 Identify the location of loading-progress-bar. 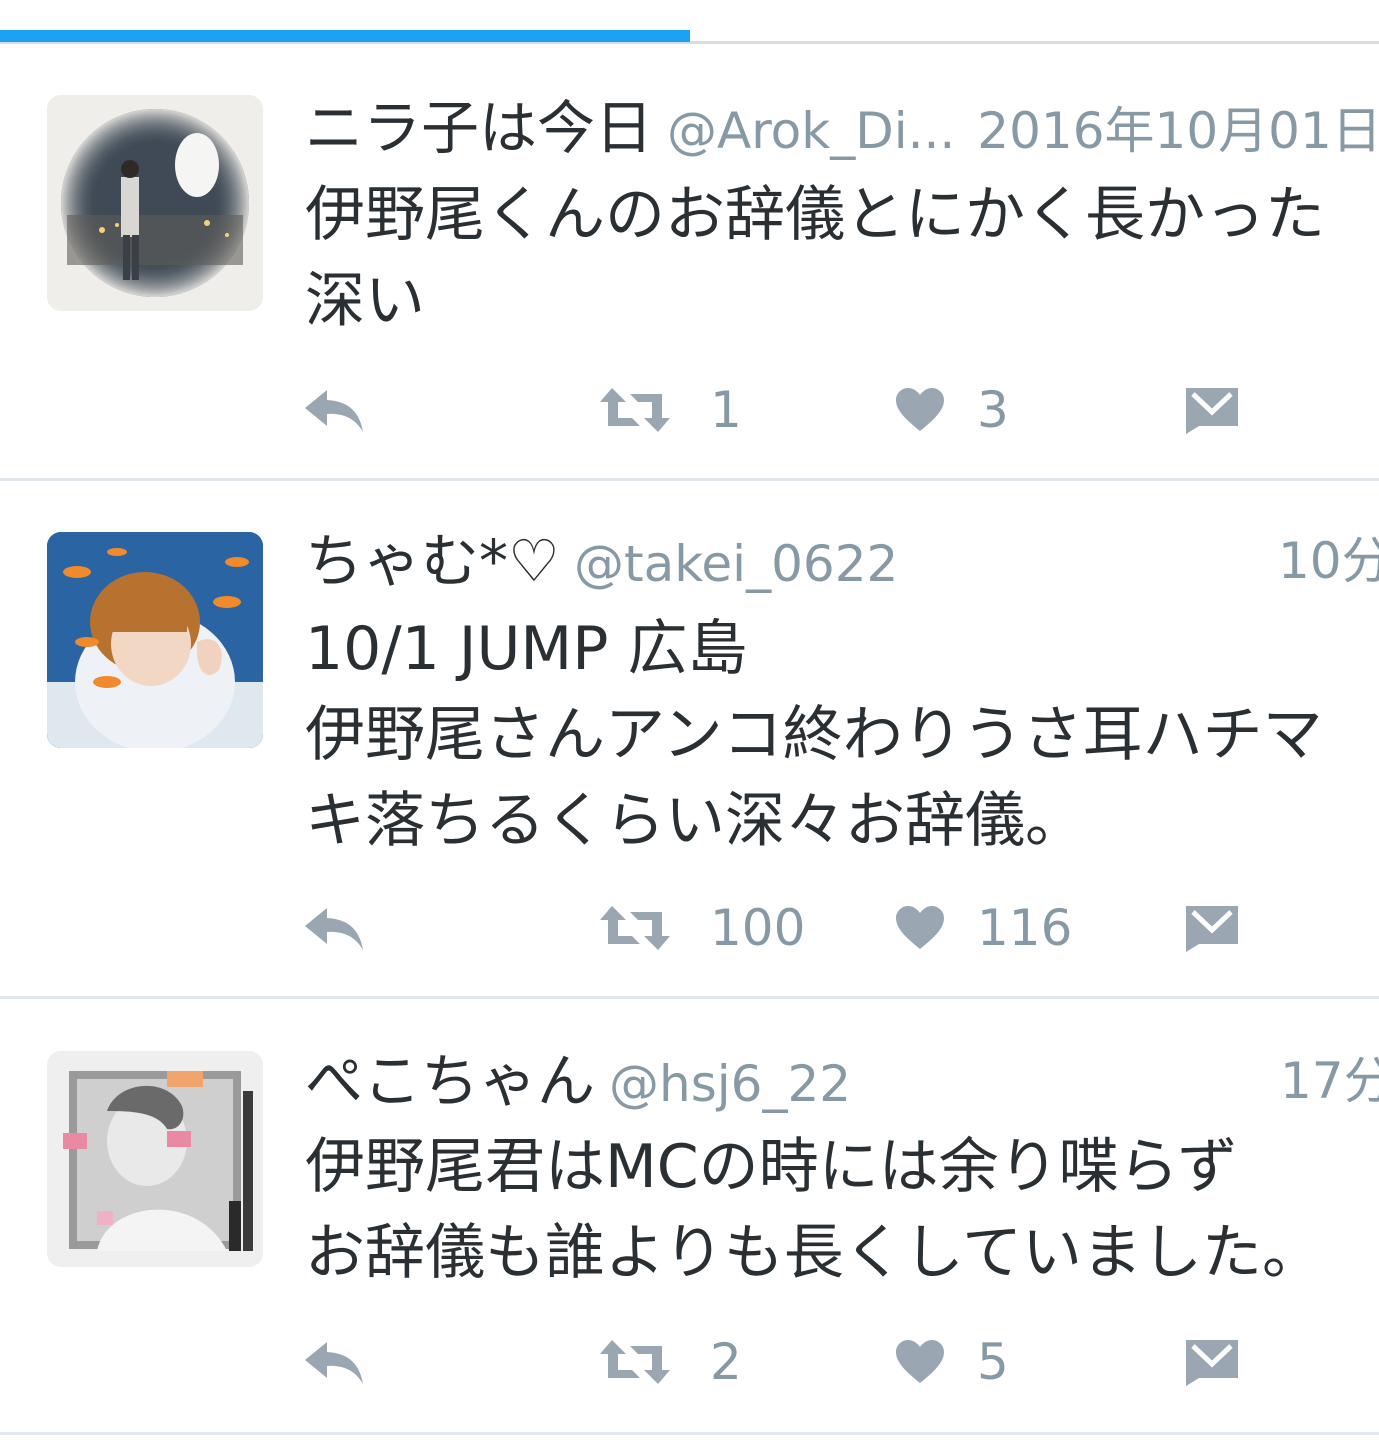
(689, 37).